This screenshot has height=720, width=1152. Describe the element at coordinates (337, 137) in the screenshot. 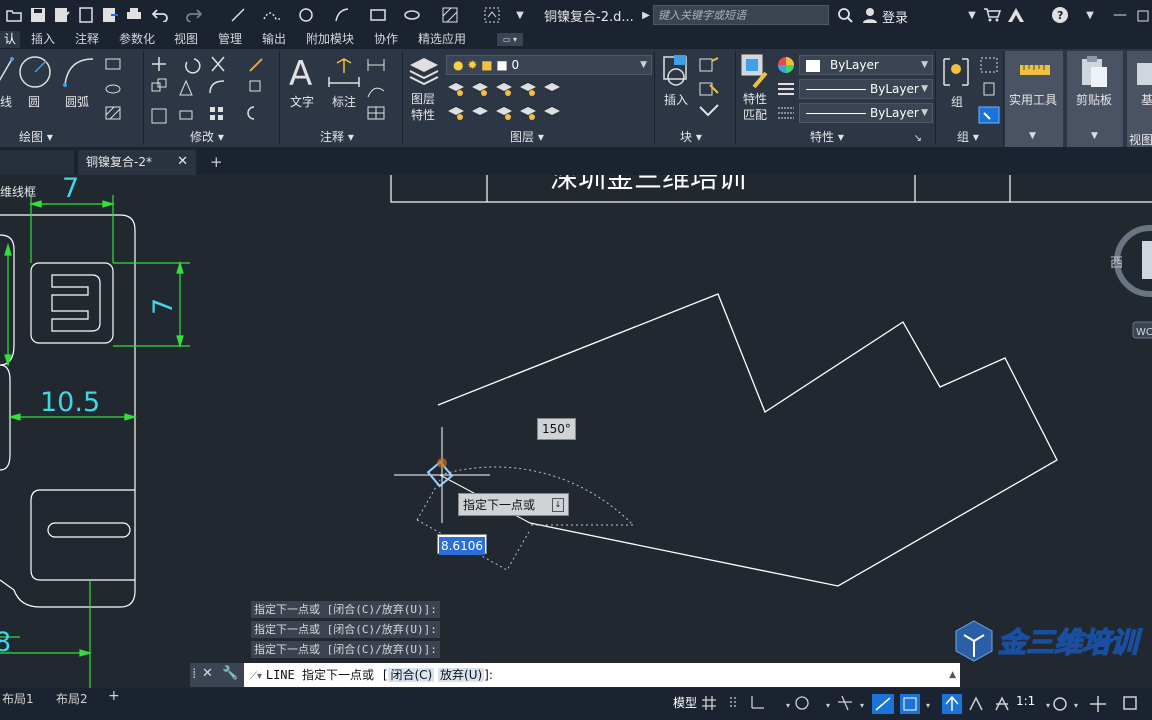

I see `annotate-panel-title: 注释 ▾` at that location.